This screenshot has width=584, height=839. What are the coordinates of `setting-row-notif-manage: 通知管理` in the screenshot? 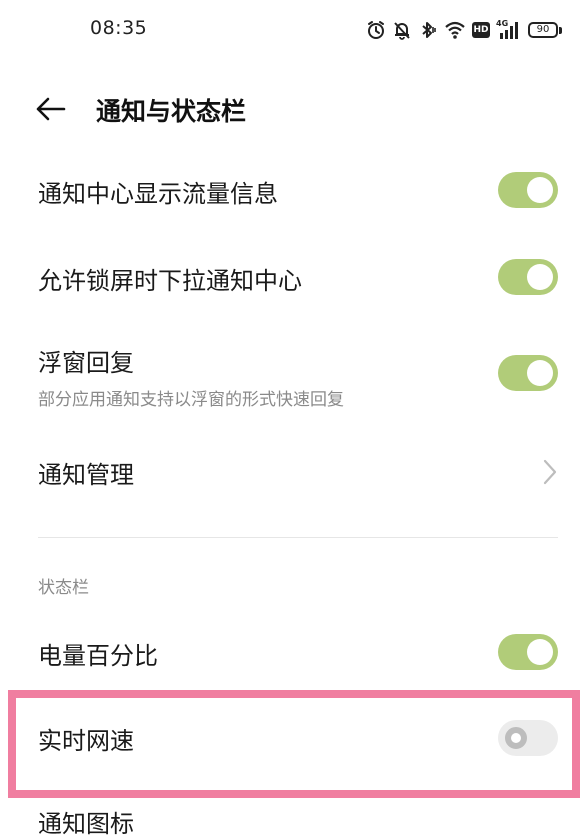 It's located at (292, 472).